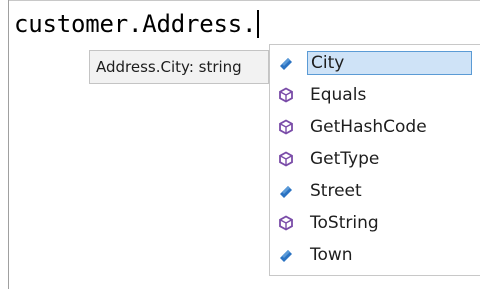 This screenshot has height=289, width=480. Describe the element at coordinates (244, 0) in the screenshot. I see `editor-top-border` at that location.